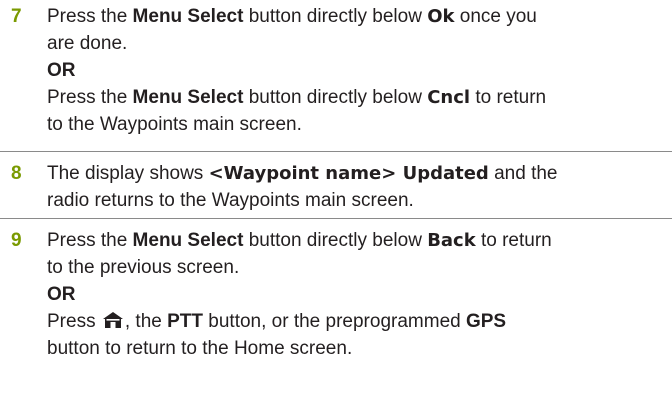 This screenshot has width=672, height=396. I want to click on step-number: 8, so click(16, 173).